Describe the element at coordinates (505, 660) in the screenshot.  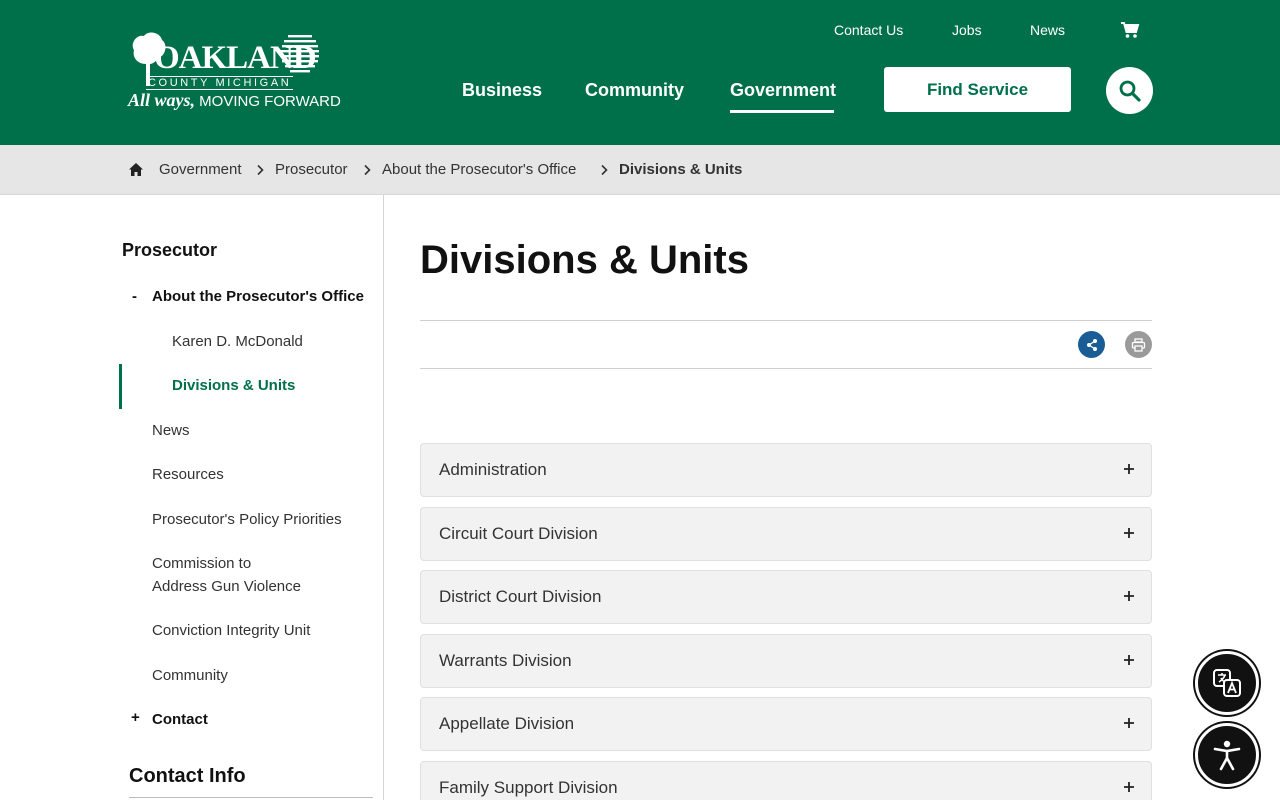
I see `accordion-label: Warrants Division` at that location.